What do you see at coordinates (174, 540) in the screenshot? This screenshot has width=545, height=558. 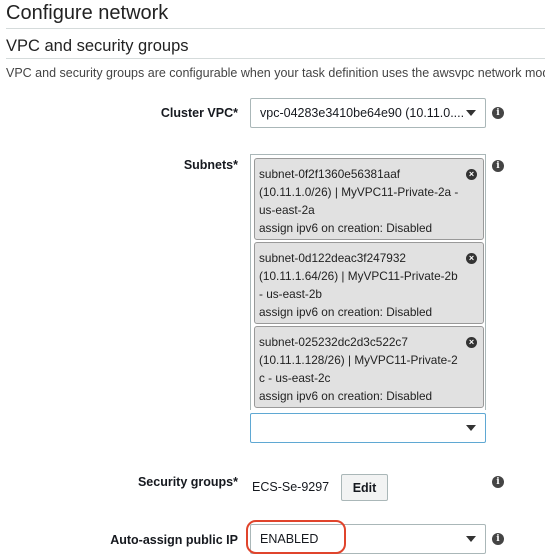 I see `auto-assign-ip-label: Auto-assign public IP` at bounding box center [174, 540].